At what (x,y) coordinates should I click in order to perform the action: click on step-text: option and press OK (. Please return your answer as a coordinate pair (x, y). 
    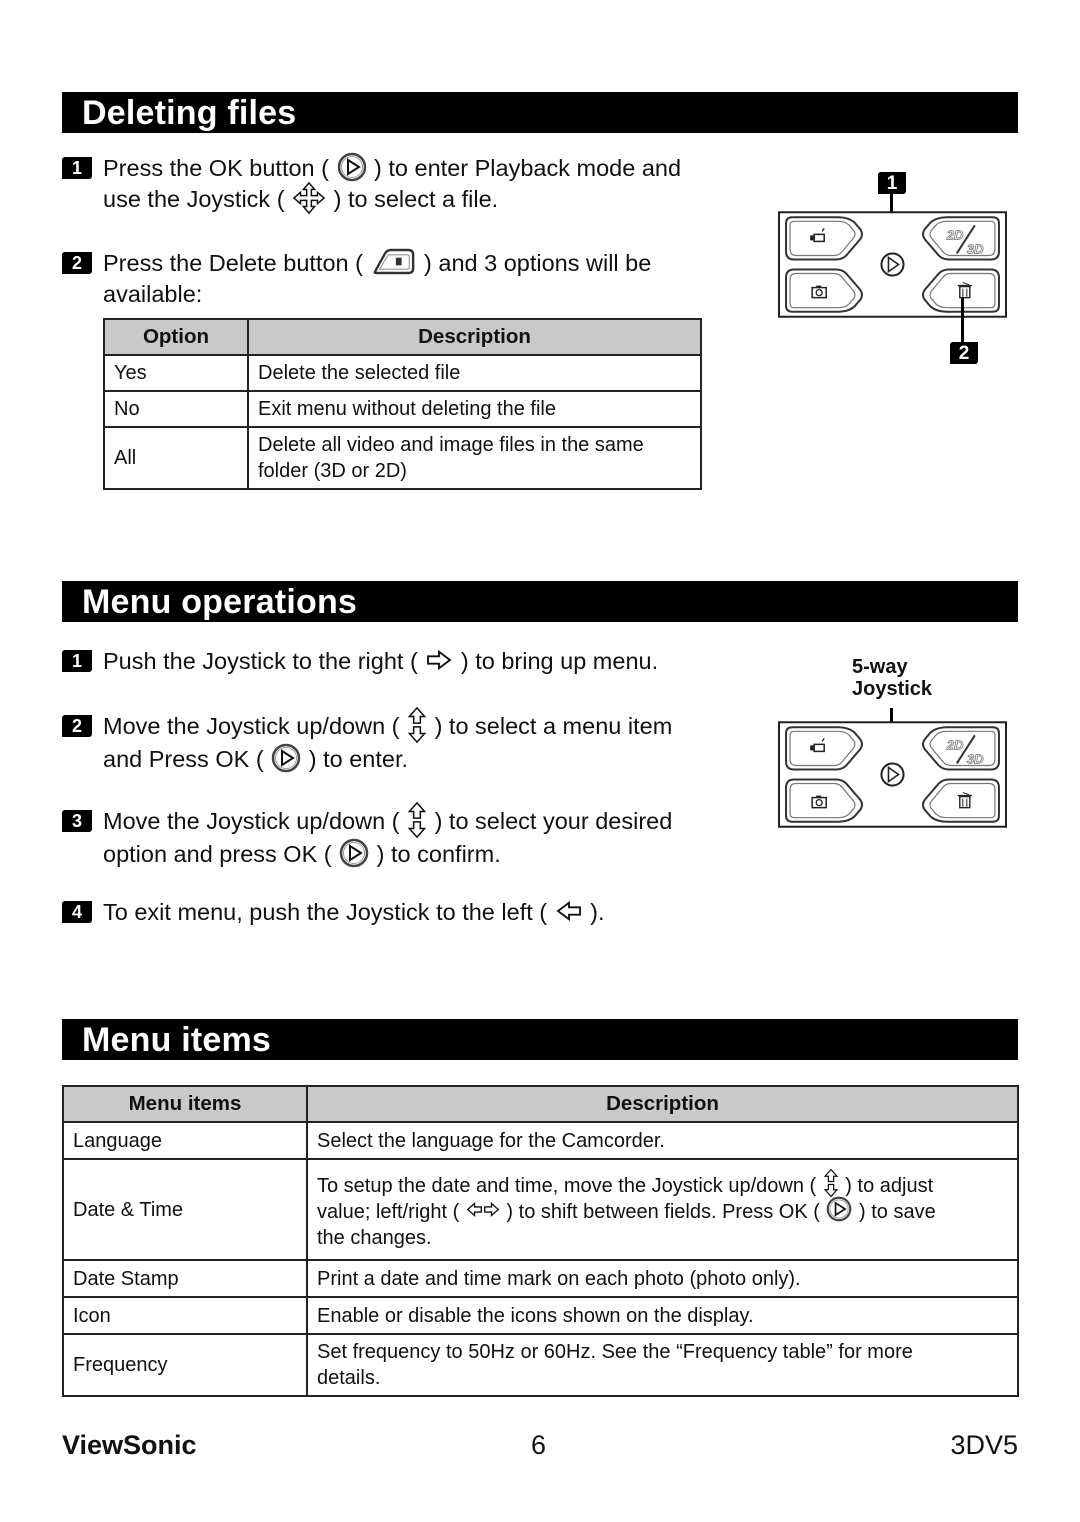
    Looking at the image, I should click on (217, 853).